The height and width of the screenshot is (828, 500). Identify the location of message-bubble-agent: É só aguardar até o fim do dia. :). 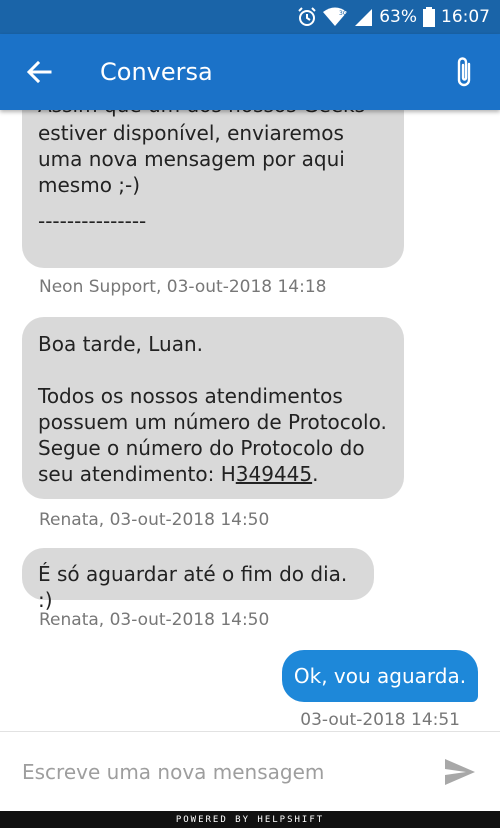
(198, 580).